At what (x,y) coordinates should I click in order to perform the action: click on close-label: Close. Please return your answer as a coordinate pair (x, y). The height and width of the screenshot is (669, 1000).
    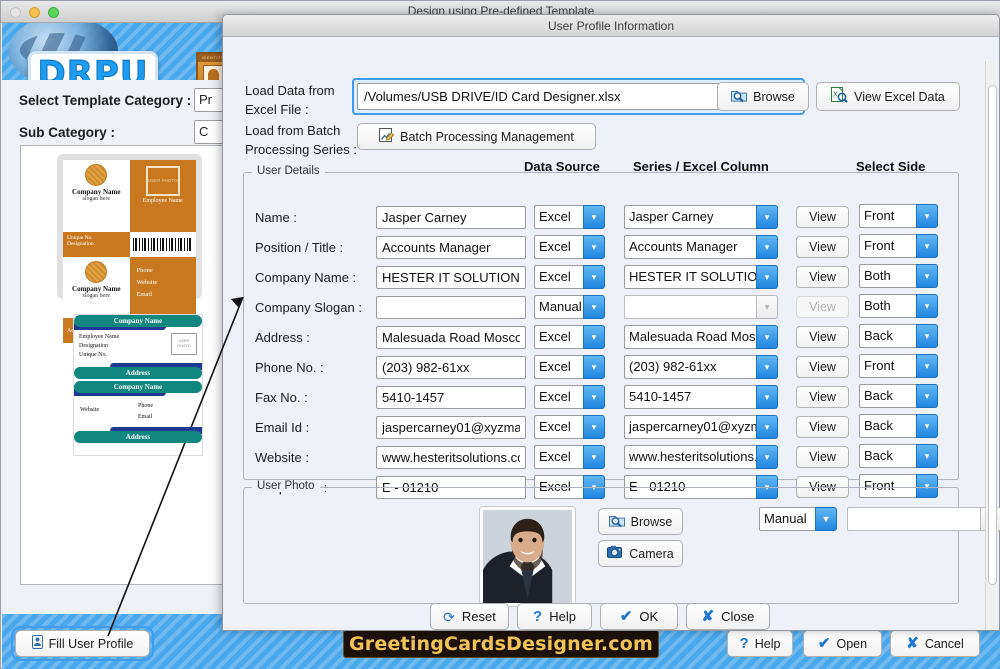
    Looking at the image, I should click on (738, 616).